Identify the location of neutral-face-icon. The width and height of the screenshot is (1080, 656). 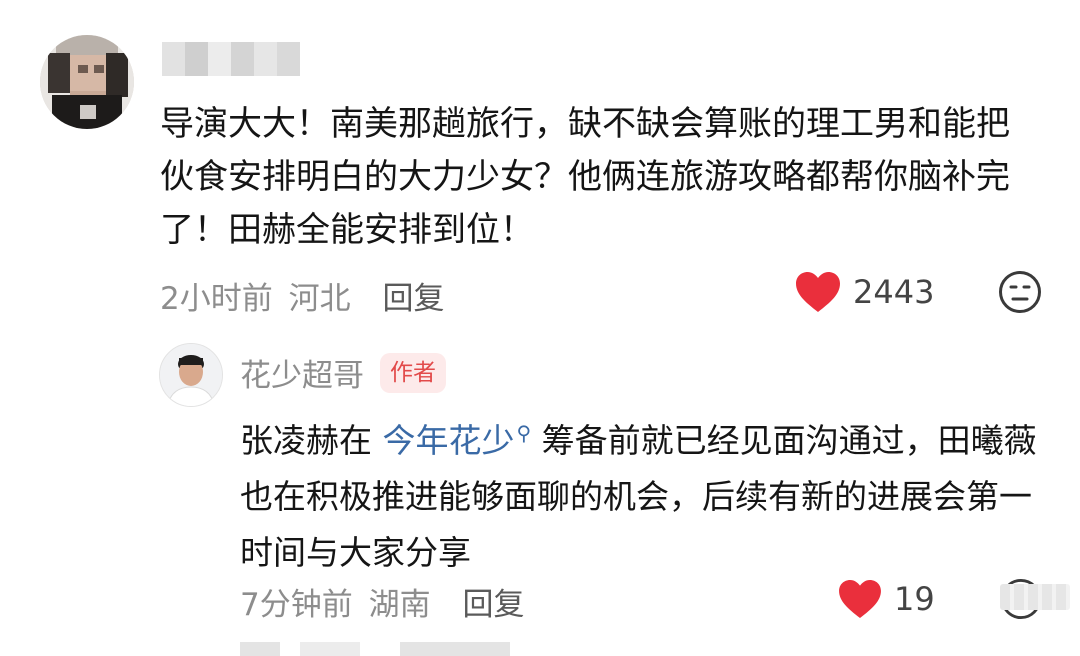
(1020, 292).